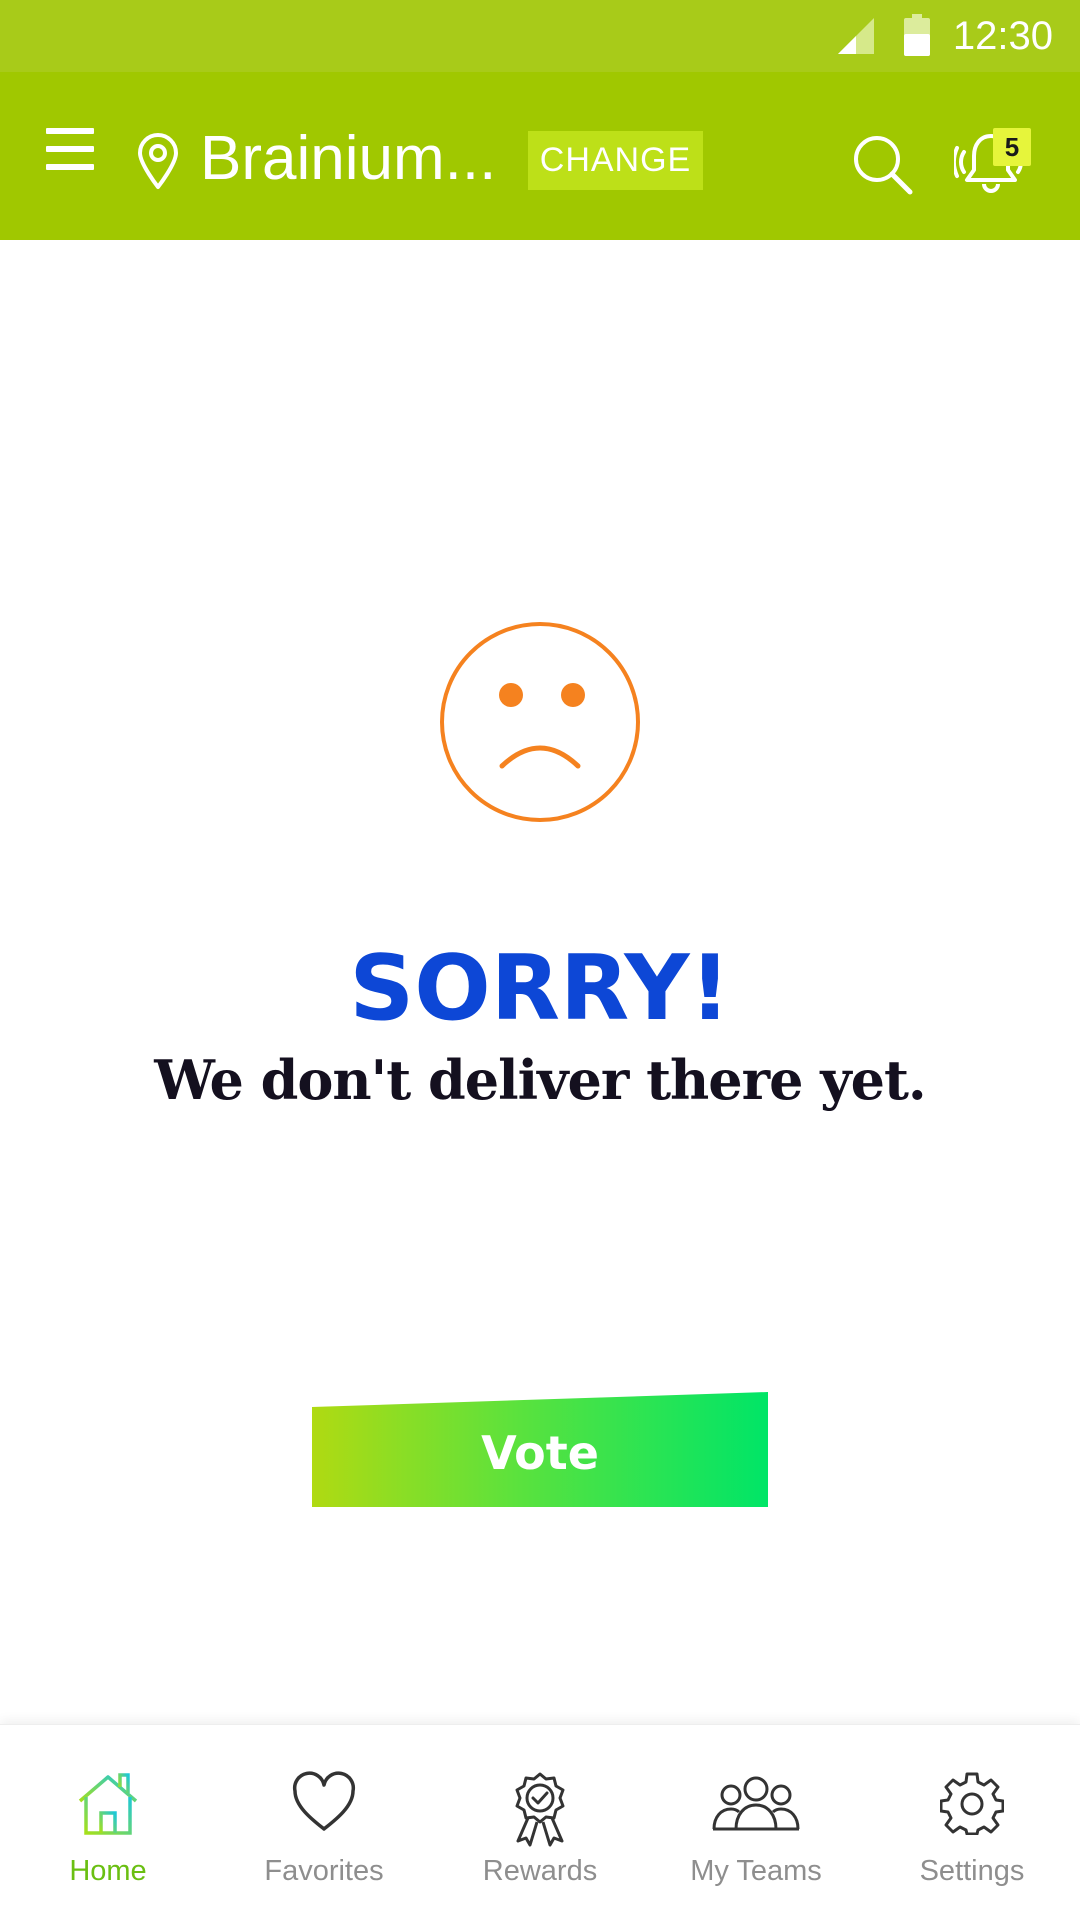  I want to click on location-pin-icon, so click(158, 161).